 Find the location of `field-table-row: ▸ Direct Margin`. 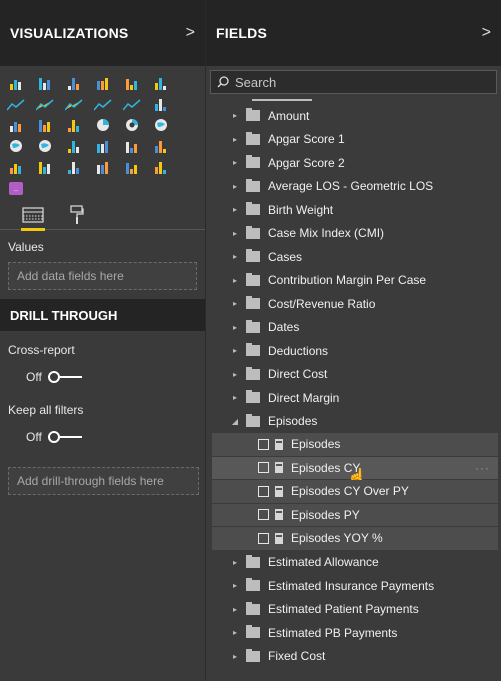

field-table-row: ▸ Direct Margin is located at coordinates (353, 398).